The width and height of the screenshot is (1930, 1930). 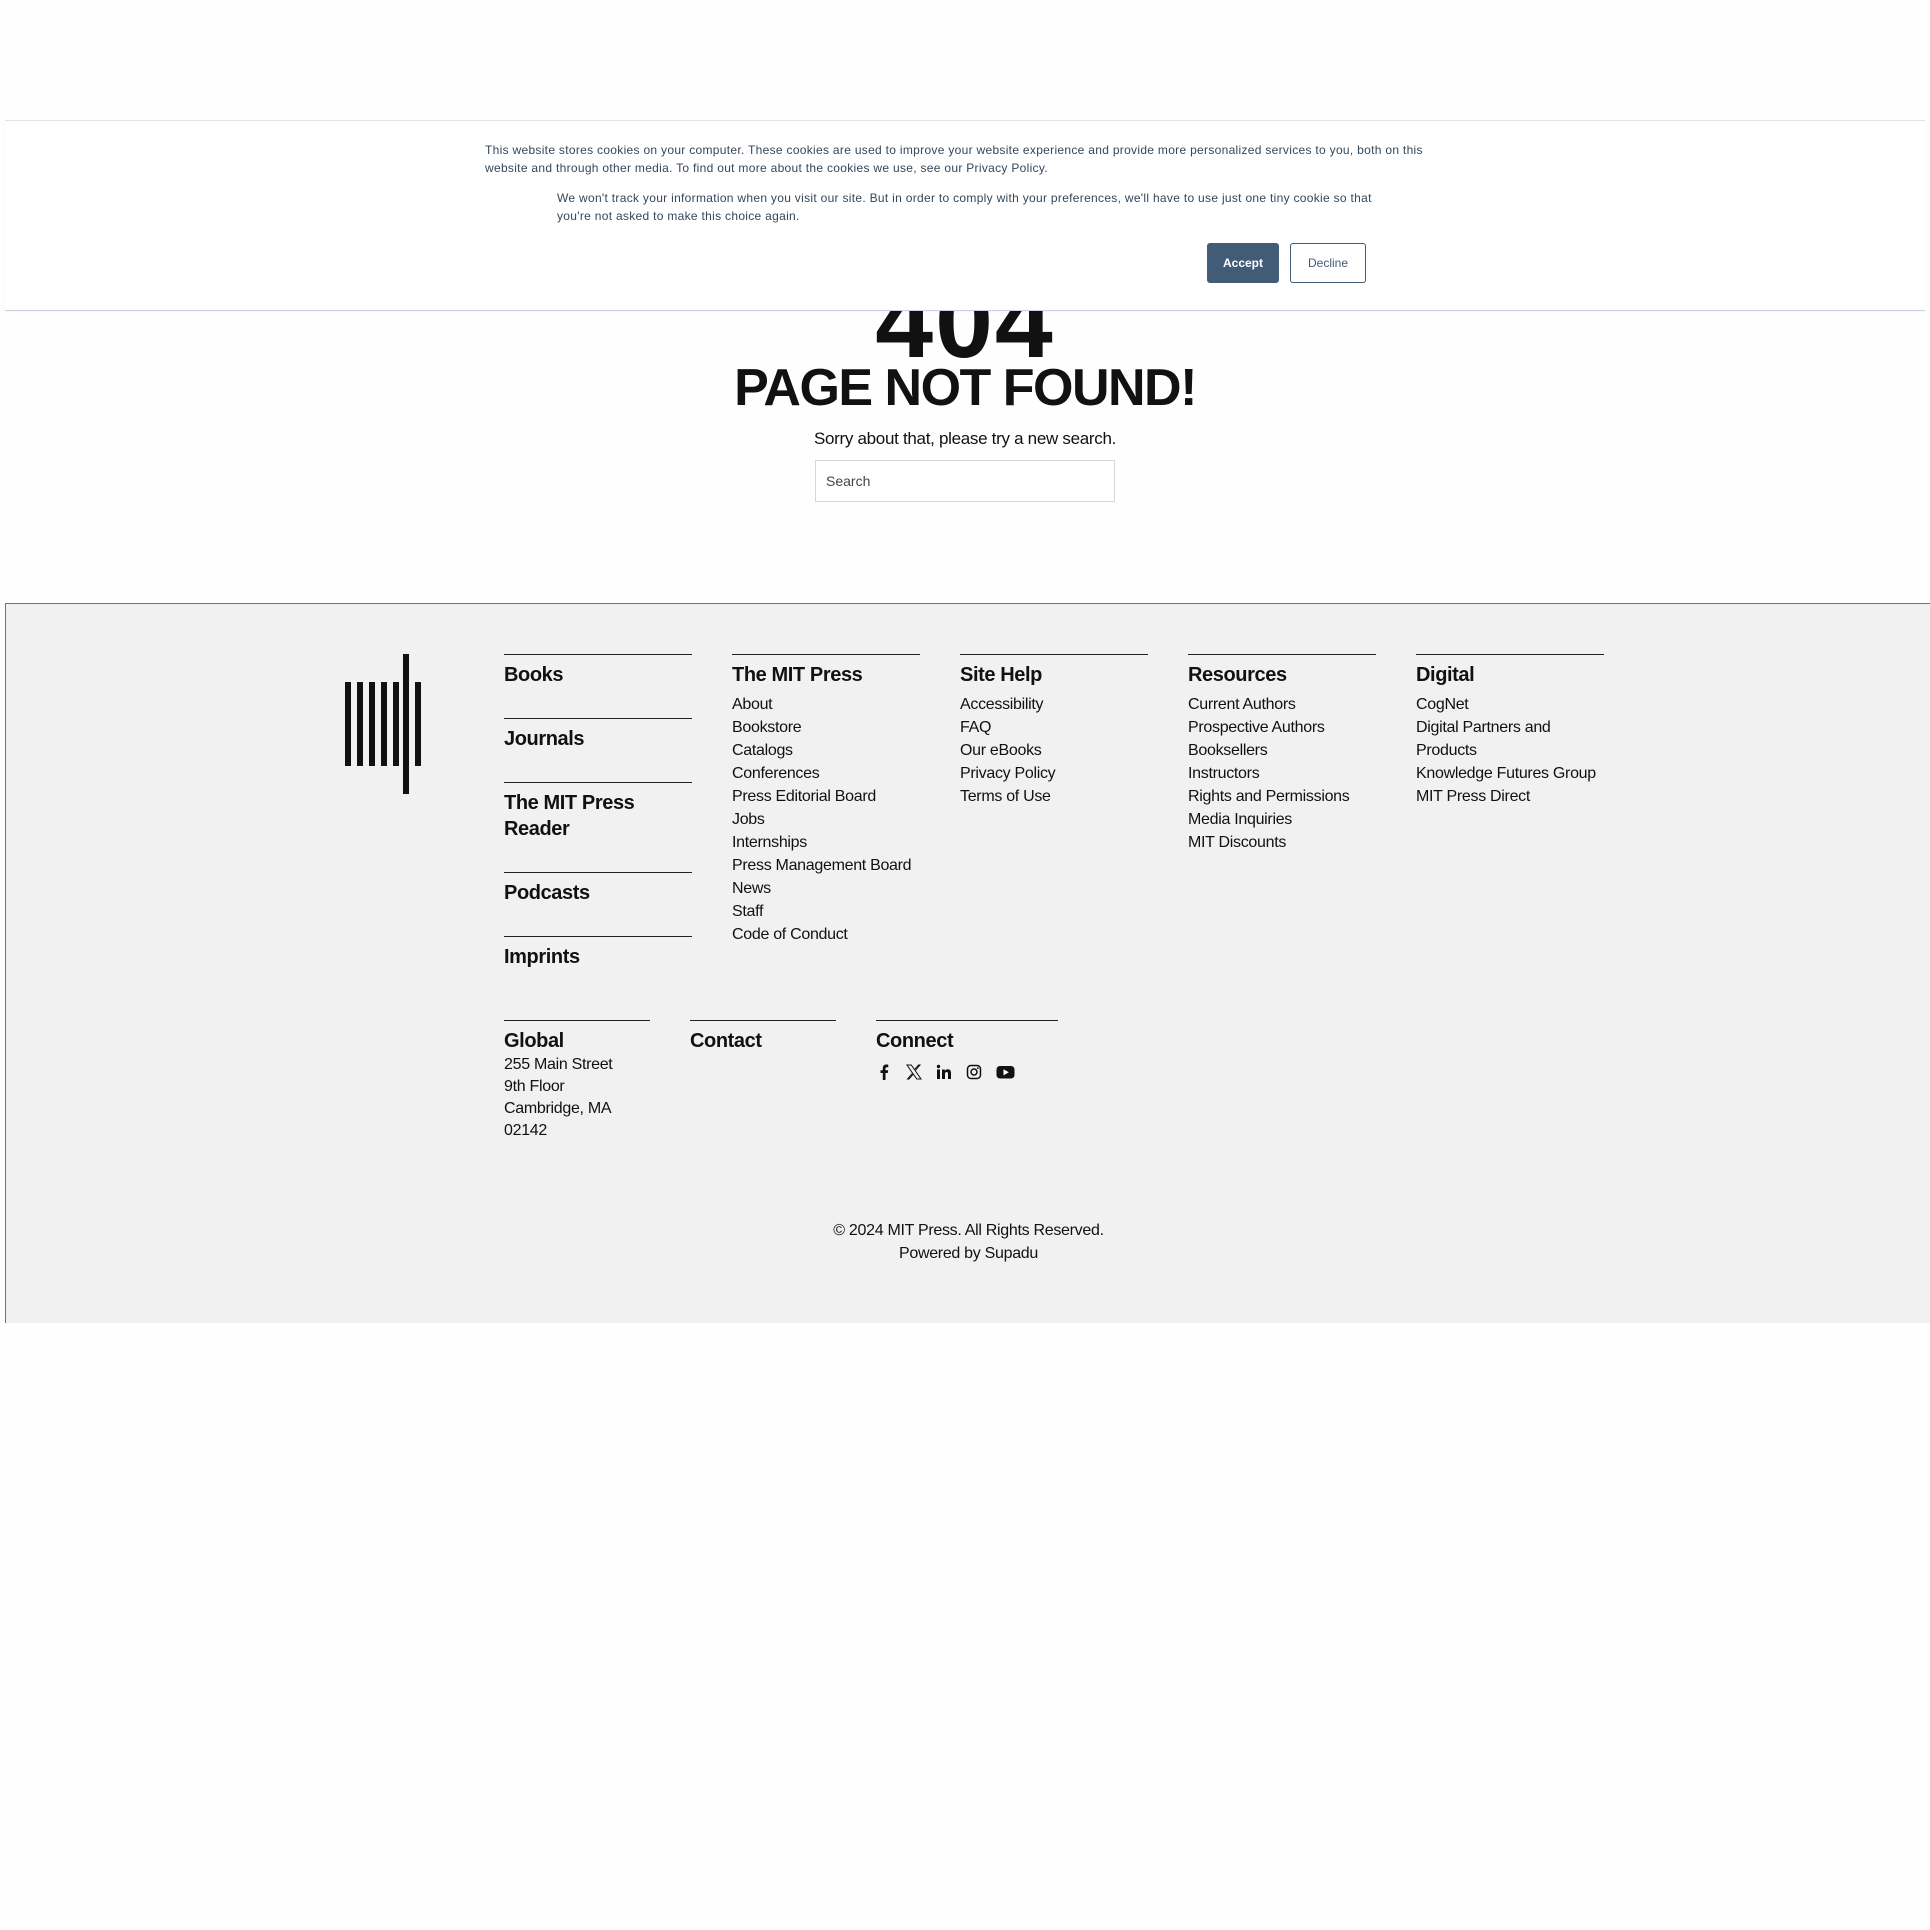 What do you see at coordinates (826, 865) in the screenshot?
I see `footer-link: Press Management Board` at bounding box center [826, 865].